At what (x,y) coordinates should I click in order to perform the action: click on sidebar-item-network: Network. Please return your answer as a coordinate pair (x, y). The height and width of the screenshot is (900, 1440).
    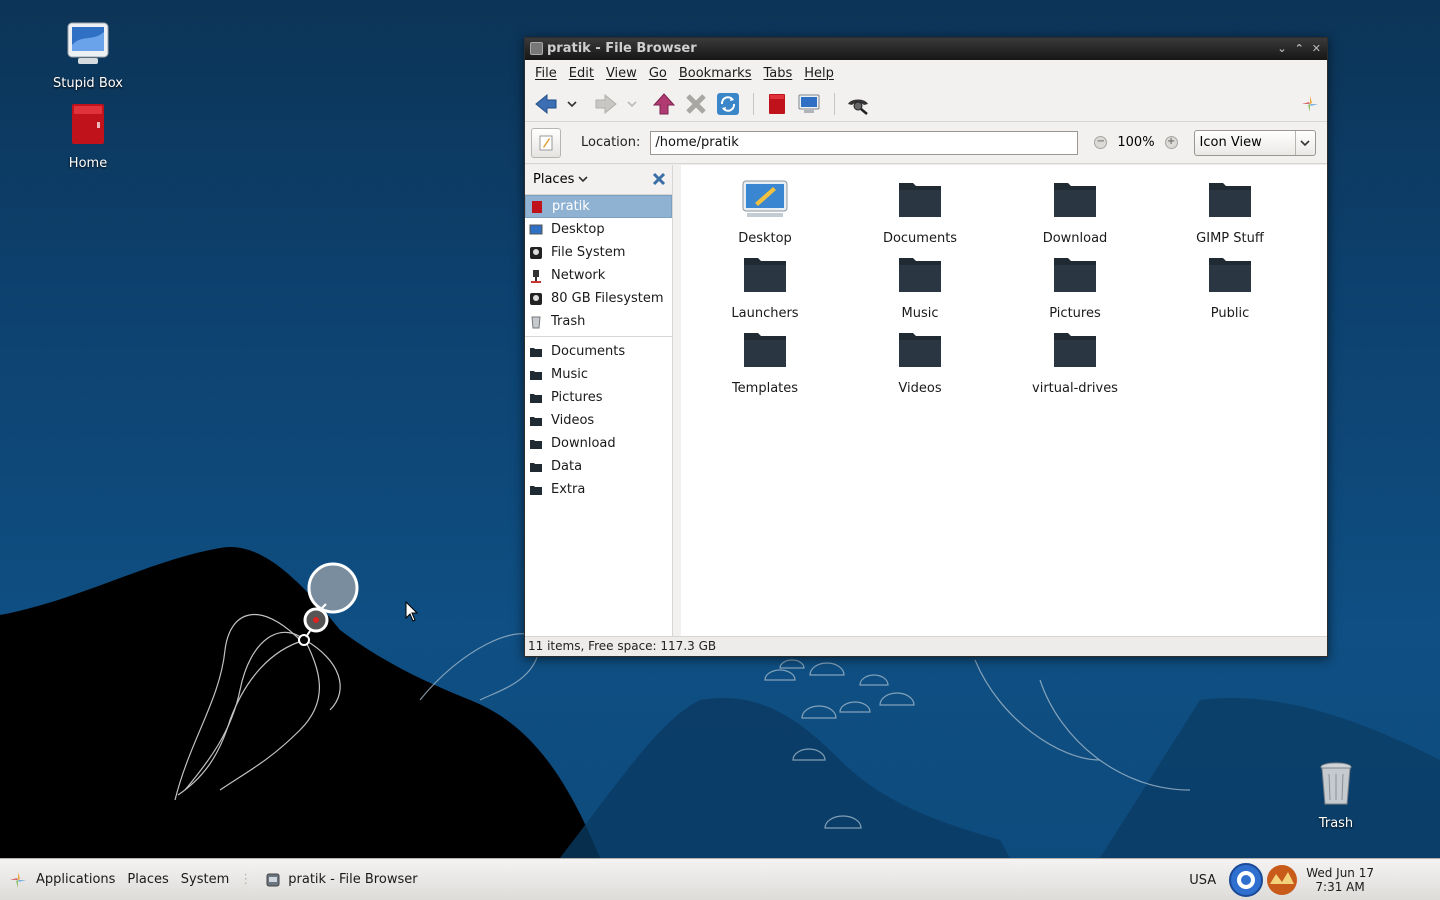
    Looking at the image, I should click on (598, 275).